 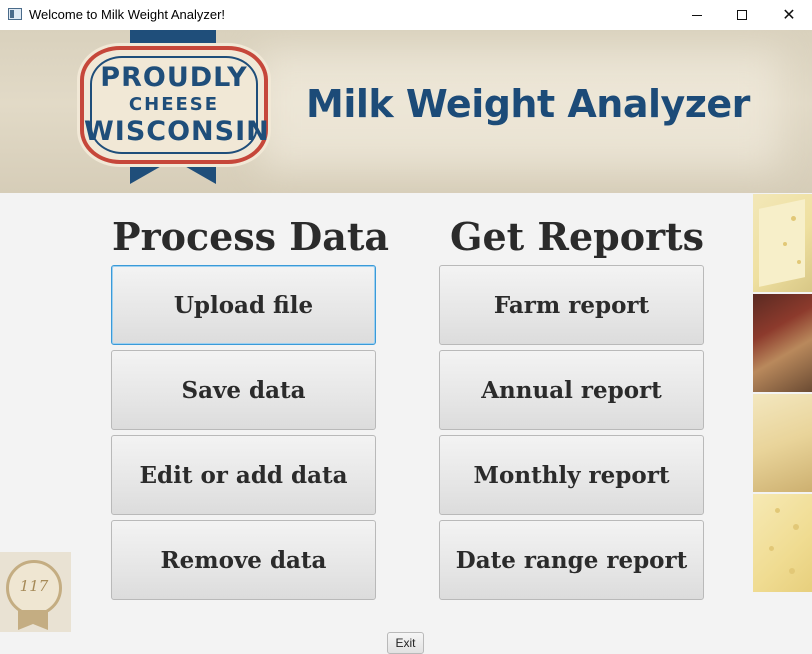 What do you see at coordinates (406, 15) in the screenshot?
I see `window-titlebar: Welcome to Milk Weight Analyzer! ✕` at bounding box center [406, 15].